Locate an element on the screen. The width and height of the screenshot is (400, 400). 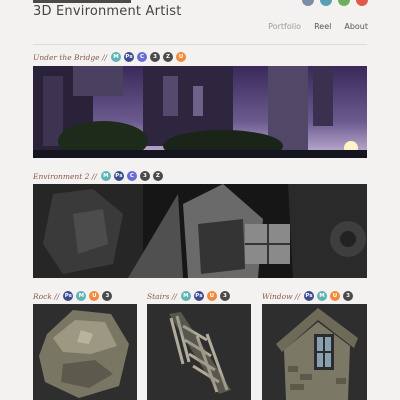
section-title: Window // is located at coordinates (281, 296).